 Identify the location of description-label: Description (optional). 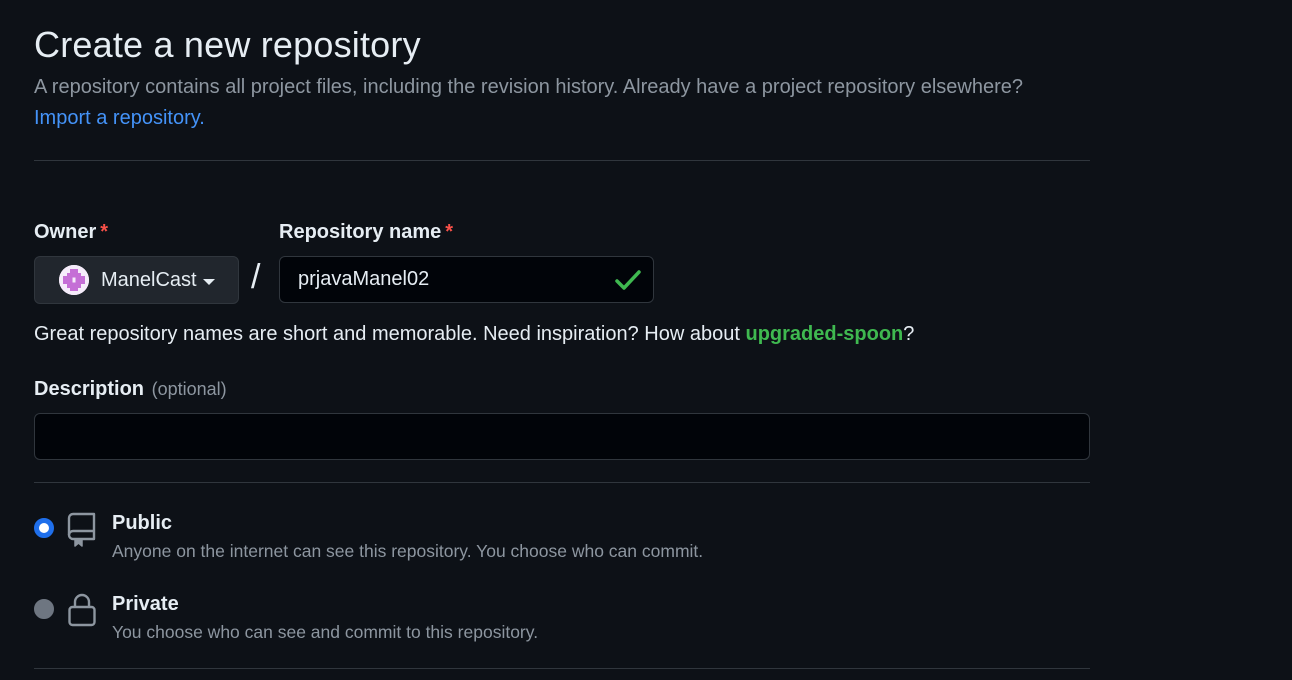
(130, 389).